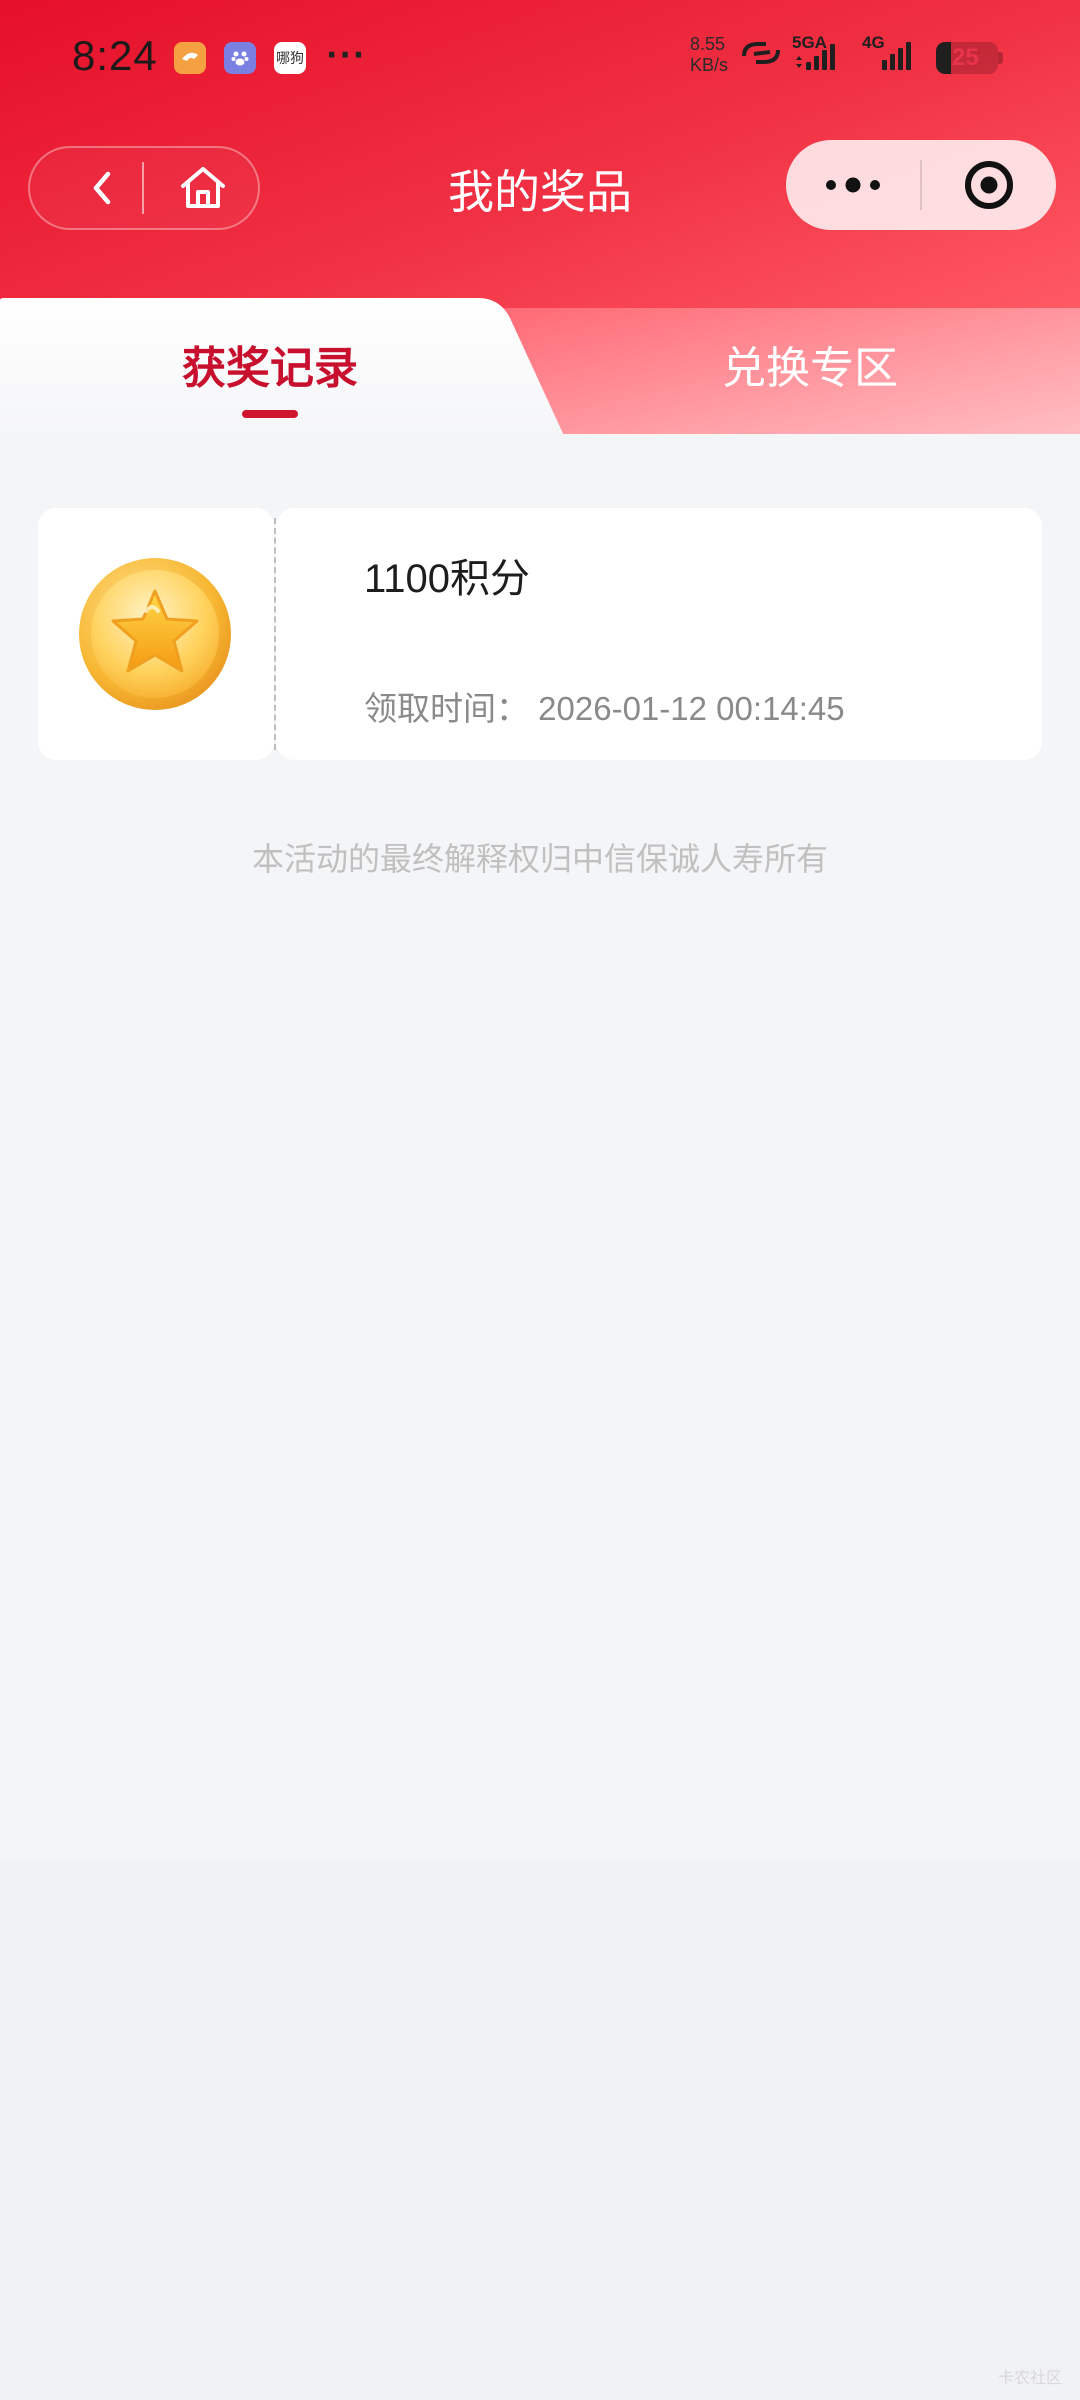 The width and height of the screenshot is (1080, 2400). I want to click on battery-nub, so click(1000, 58).